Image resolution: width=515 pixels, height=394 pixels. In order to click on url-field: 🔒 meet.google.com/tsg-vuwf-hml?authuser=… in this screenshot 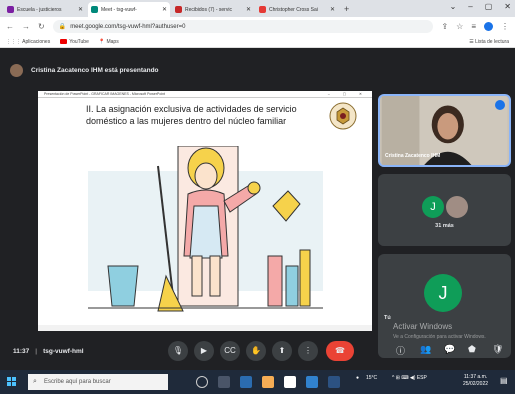, I will do `click(243, 26)`.